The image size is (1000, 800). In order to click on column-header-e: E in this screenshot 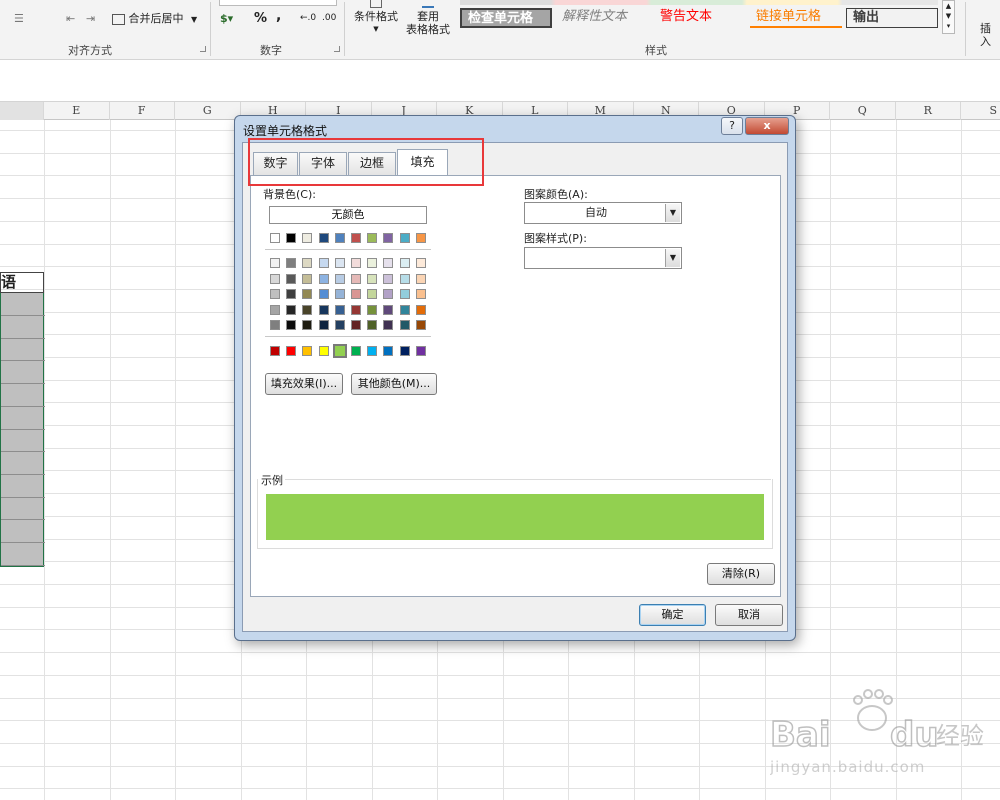, I will do `click(77, 111)`.